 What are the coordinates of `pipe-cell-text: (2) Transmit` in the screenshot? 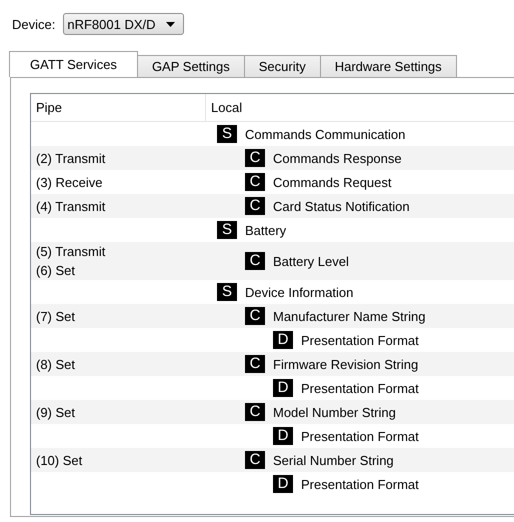 It's located at (71, 159).